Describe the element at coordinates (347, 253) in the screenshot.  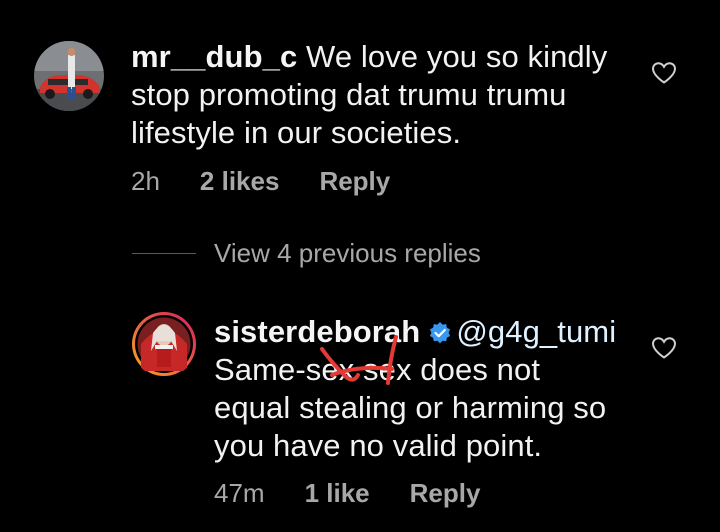
I see `view-replies-label: View 4 previous replies` at that location.